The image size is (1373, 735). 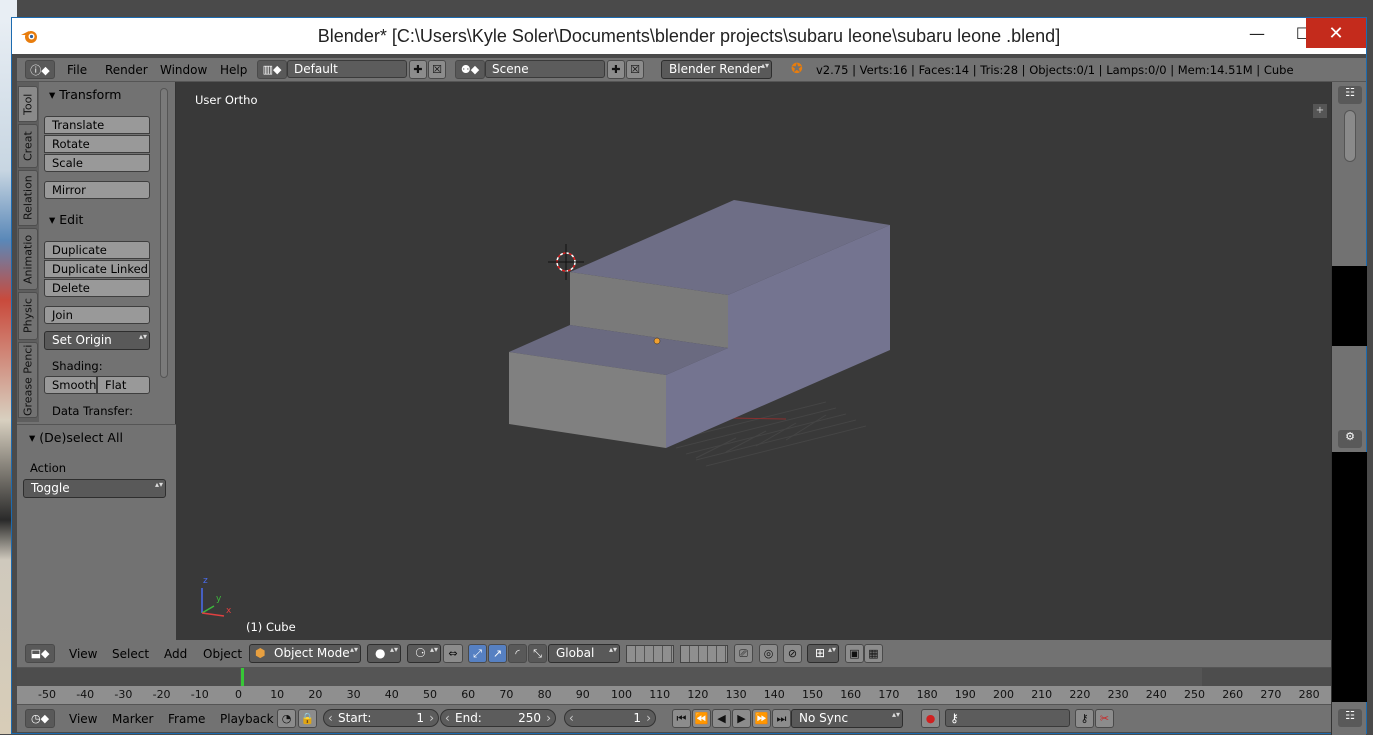 I want to click on duplicate-button: Duplicate, so click(x=97, y=250).